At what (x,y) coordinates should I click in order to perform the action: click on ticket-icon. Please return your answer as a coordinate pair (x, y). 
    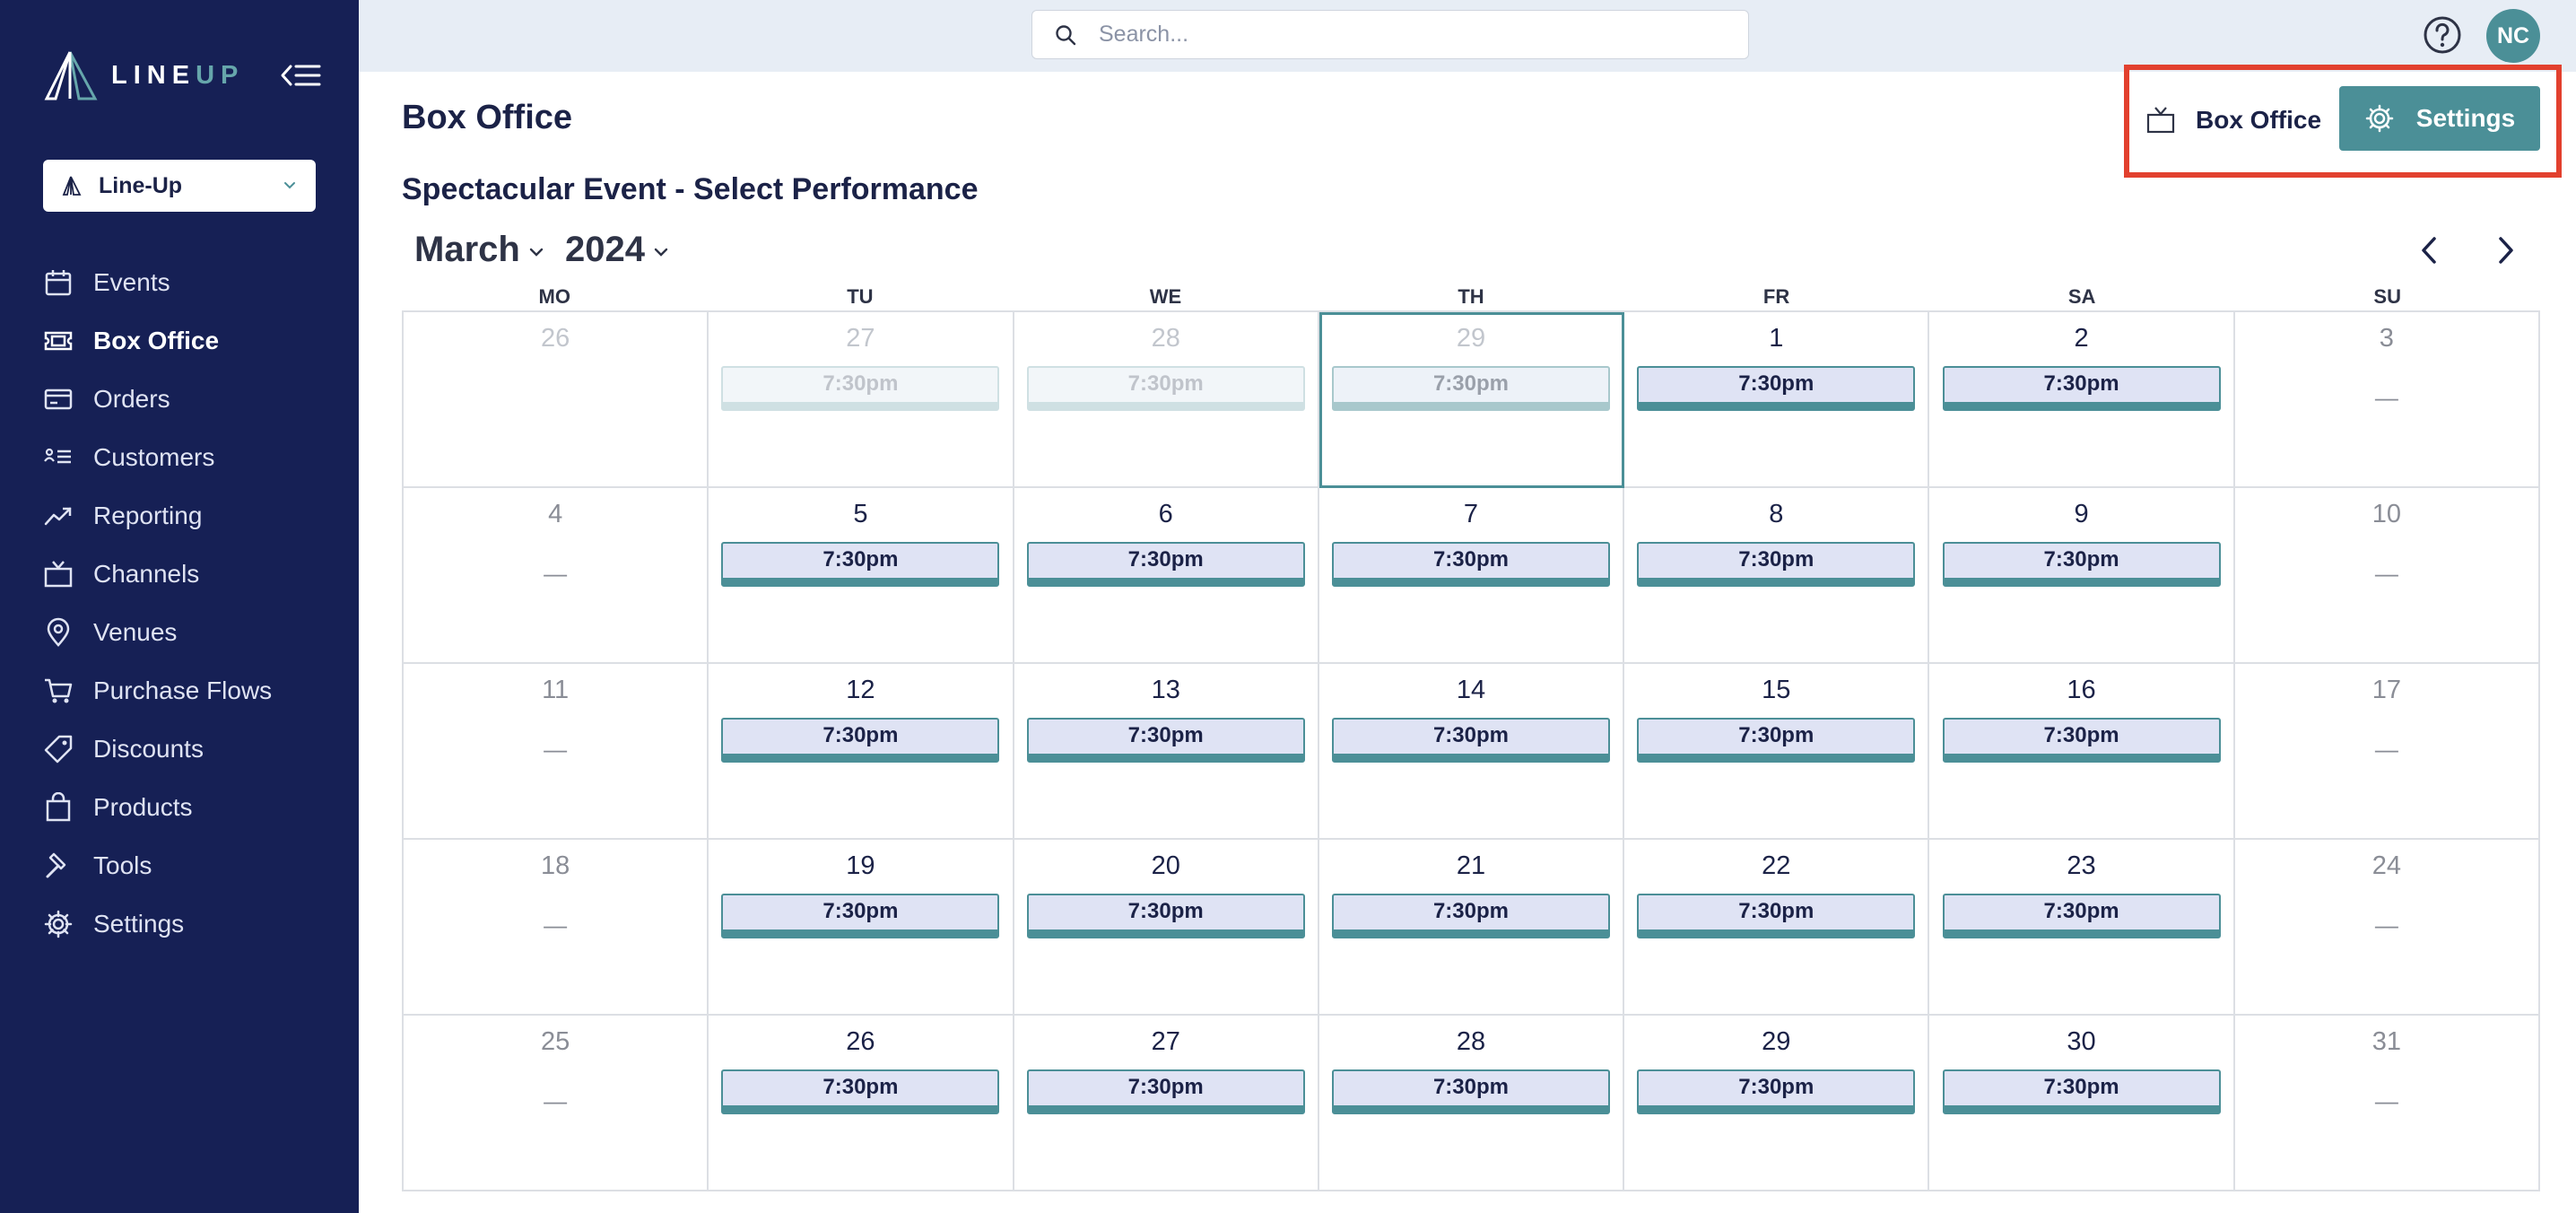
    Looking at the image, I should click on (58, 341).